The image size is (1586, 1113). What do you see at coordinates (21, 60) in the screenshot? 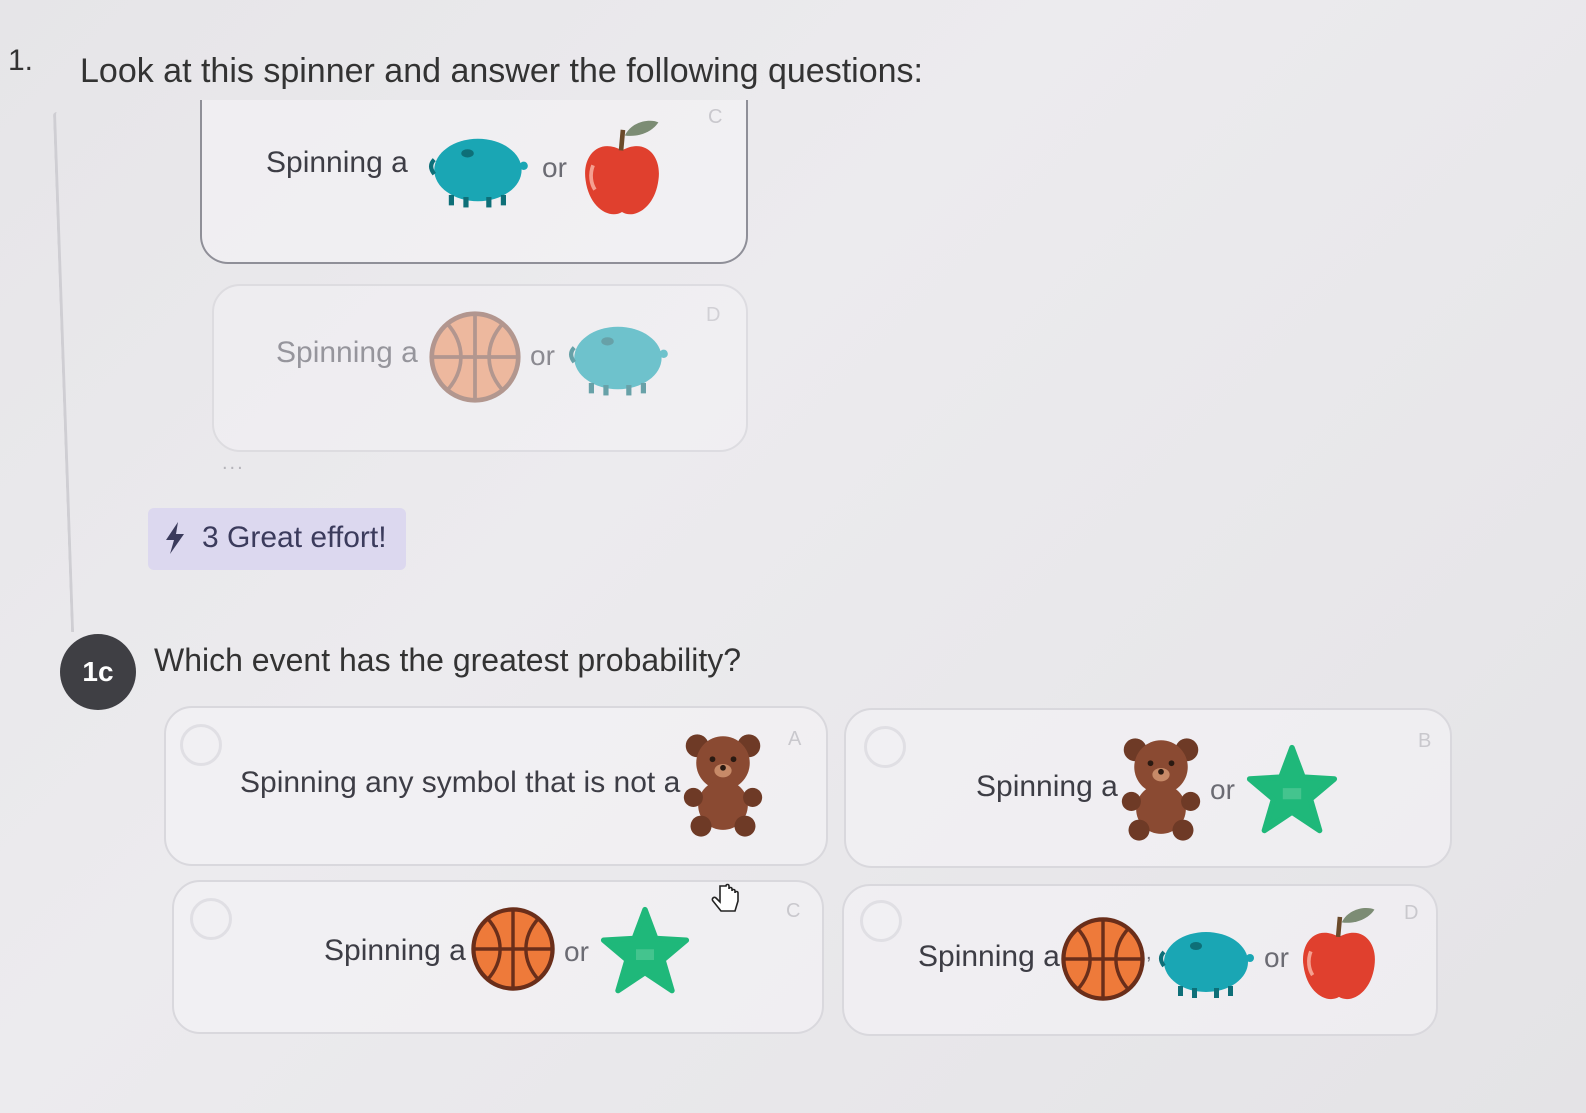
I see `question-number: 1.` at bounding box center [21, 60].